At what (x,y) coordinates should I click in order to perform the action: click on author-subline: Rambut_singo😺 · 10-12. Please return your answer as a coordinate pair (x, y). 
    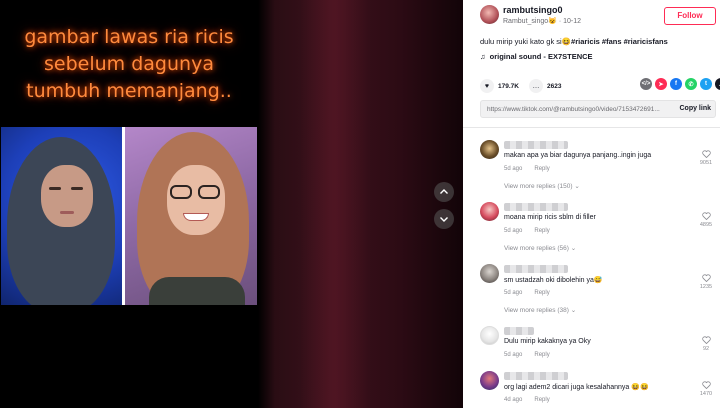
    Looking at the image, I should click on (542, 21).